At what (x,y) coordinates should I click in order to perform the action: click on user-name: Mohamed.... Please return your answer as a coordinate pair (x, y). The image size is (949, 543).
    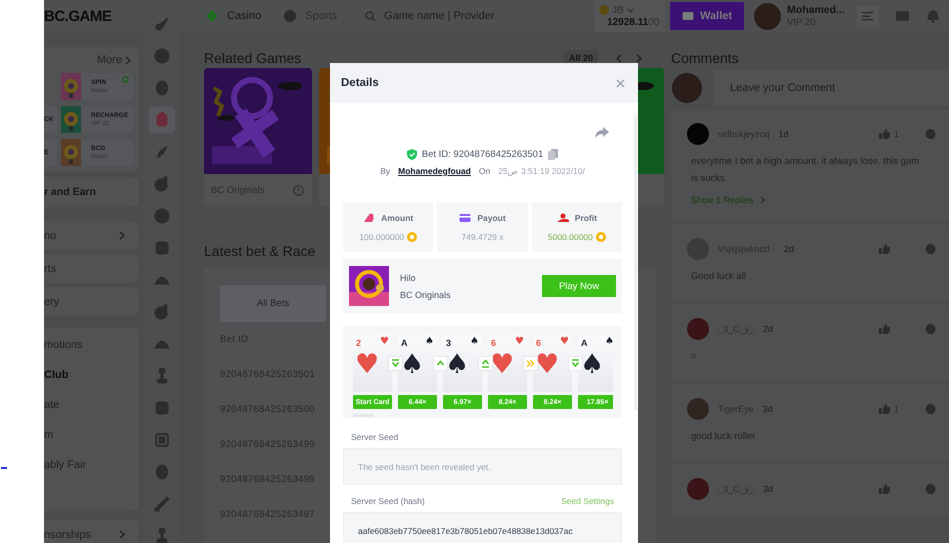
    Looking at the image, I should click on (816, 10).